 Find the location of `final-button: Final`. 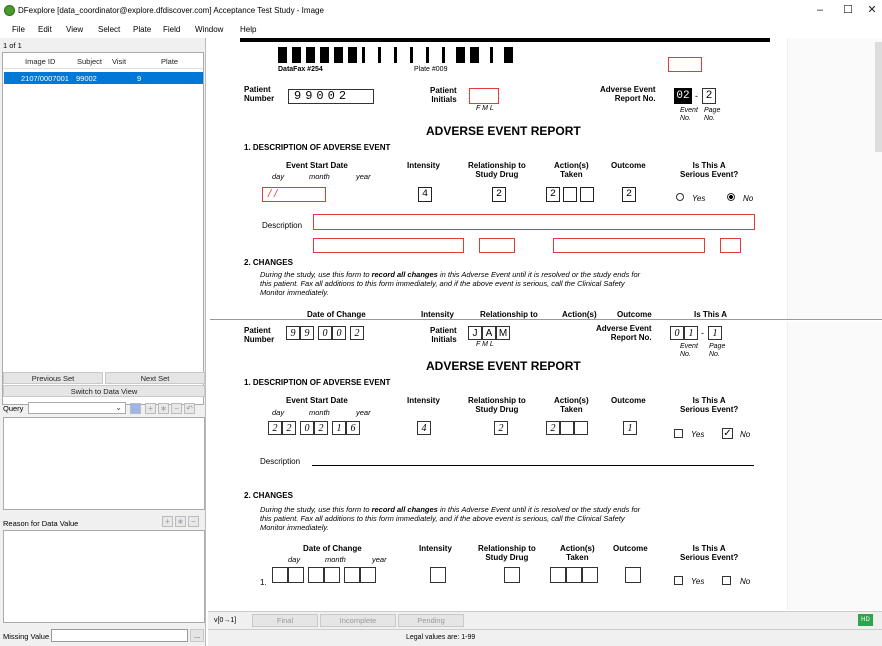

final-button: Final is located at coordinates (285, 620).